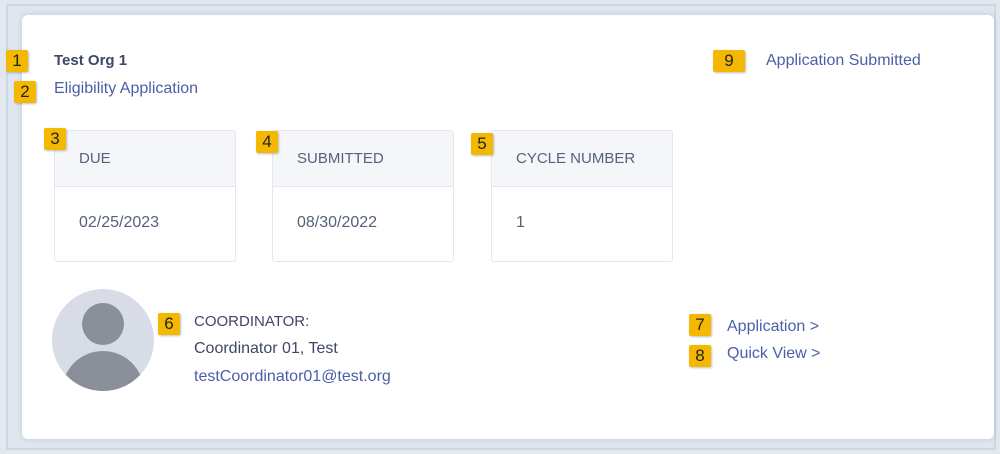  I want to click on stat-submitted-label: SUBMITTED, so click(363, 159).